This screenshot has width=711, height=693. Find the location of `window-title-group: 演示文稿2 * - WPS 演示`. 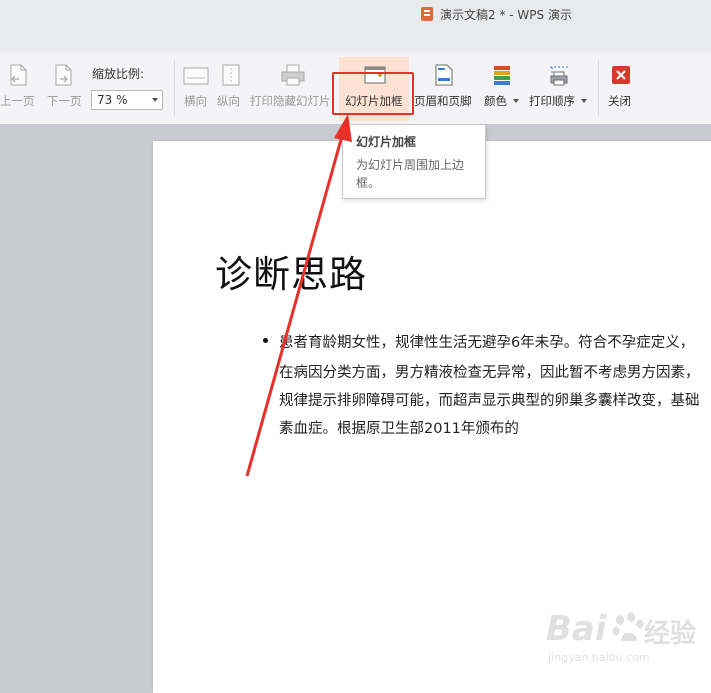

window-title-group: 演示文稿2 * - WPS 演示 is located at coordinates (496, 14).